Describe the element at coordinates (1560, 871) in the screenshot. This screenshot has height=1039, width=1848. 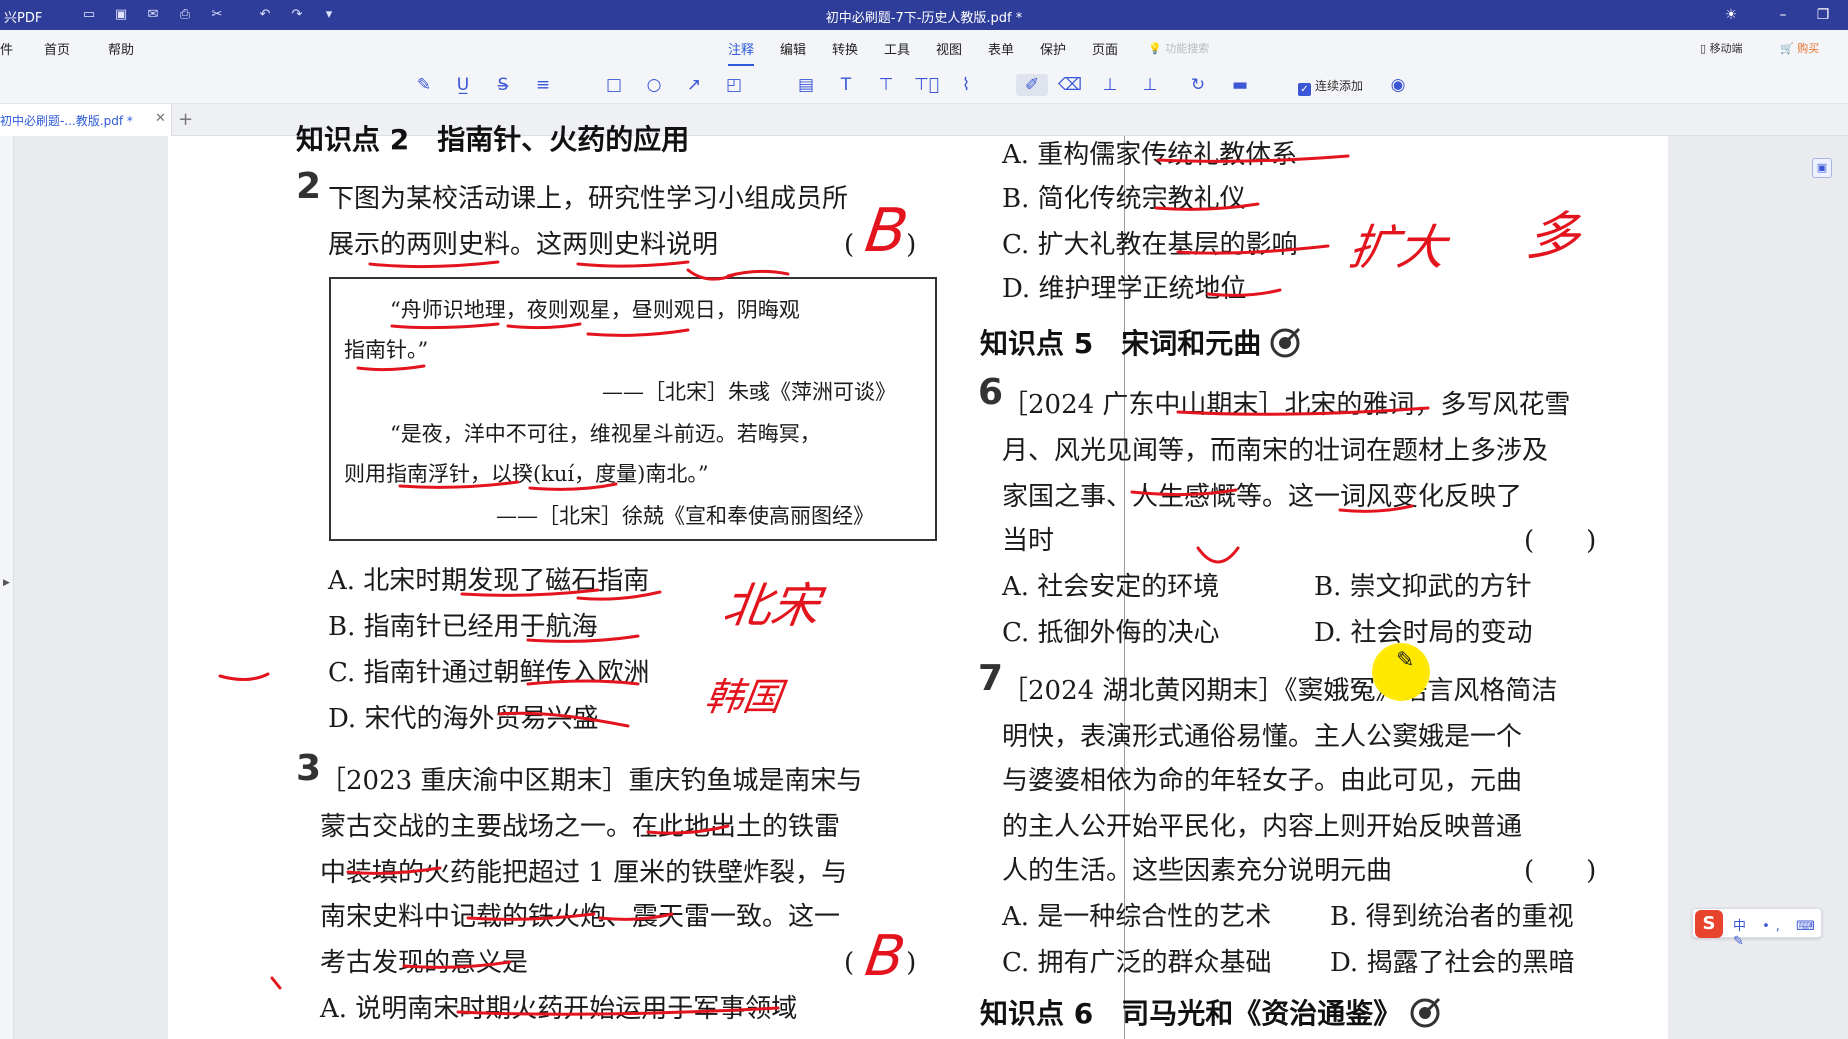
I see `q7-answer-paren: ( )` at that location.